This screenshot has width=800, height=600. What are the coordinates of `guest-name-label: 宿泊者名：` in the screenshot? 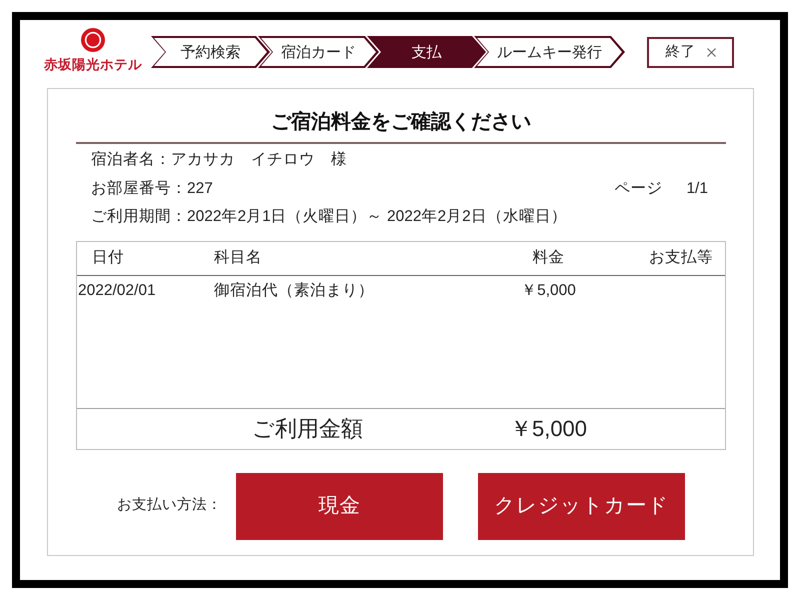 It's located at (131, 160).